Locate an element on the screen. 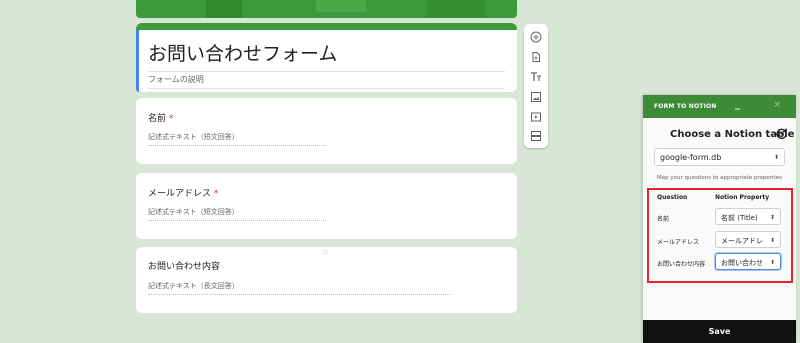 Image resolution: width=800 pixels, height=343 pixels. close-button: ✕ is located at coordinates (777, 106).